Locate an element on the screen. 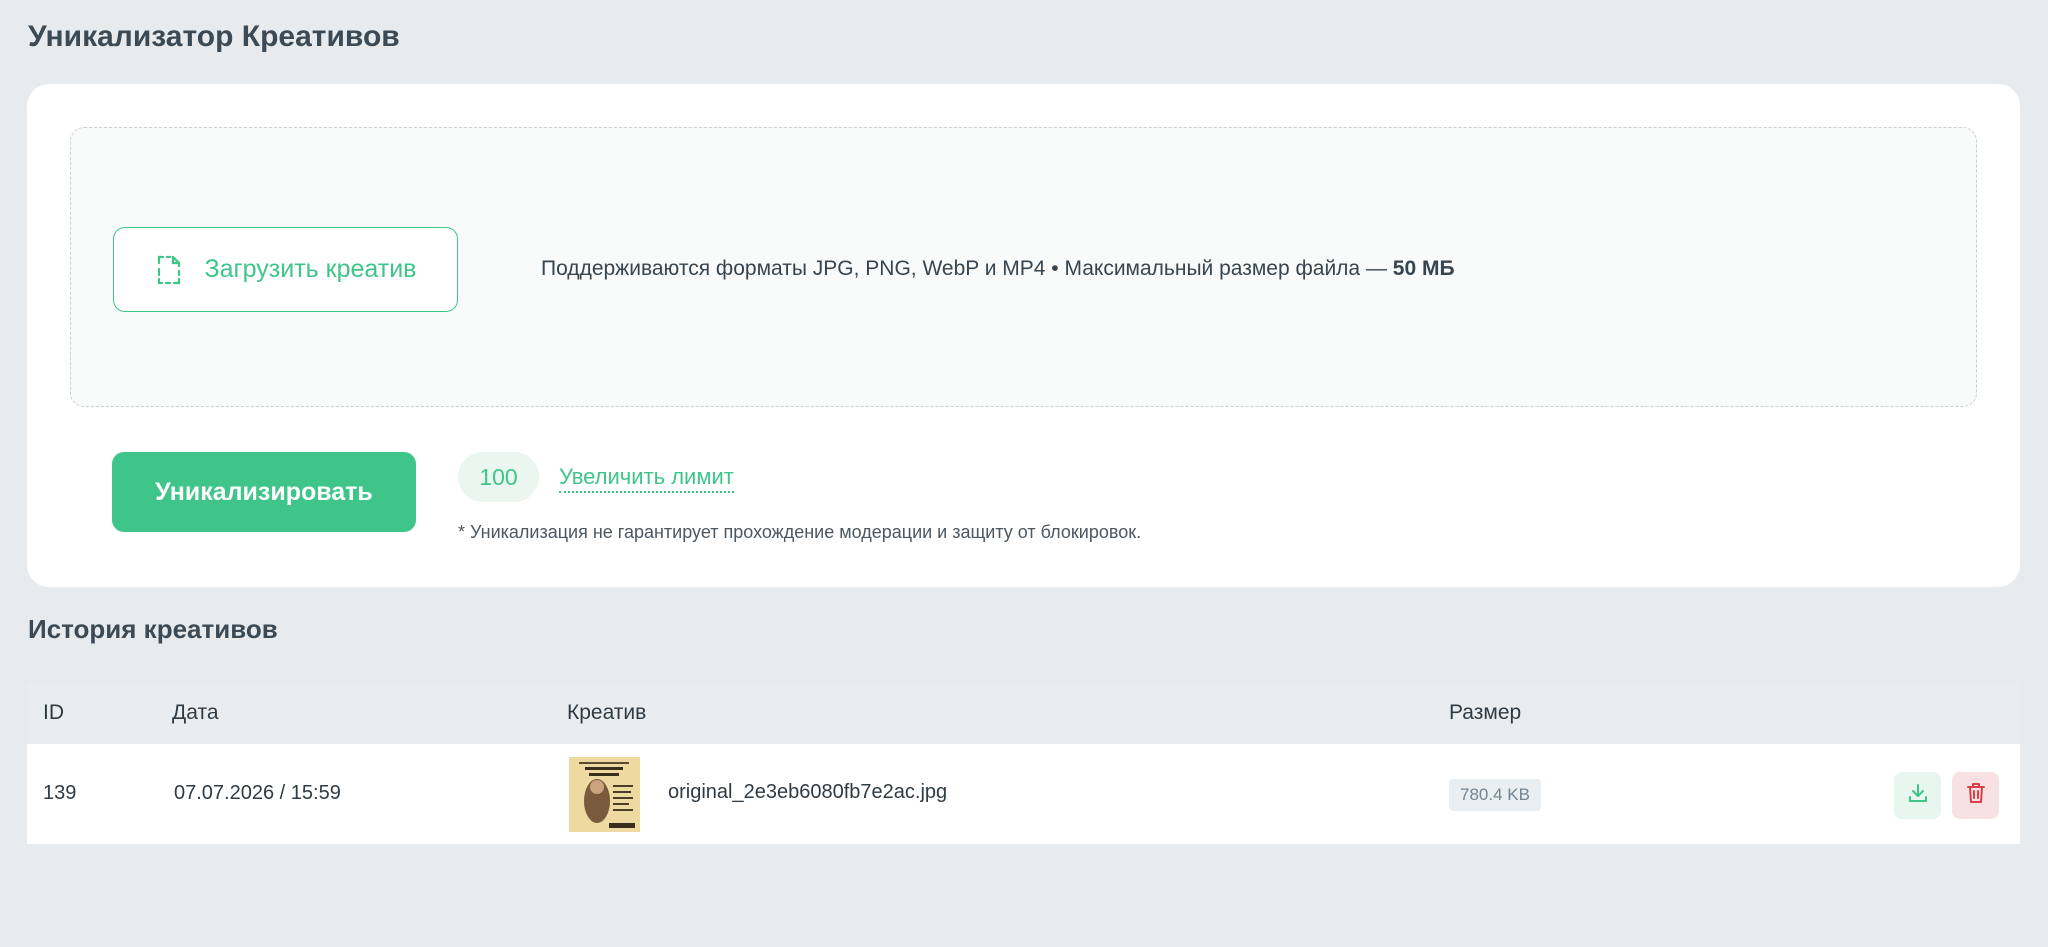 This screenshot has width=2048, height=947. upload-creative-label: Загрузить креатив is located at coordinates (310, 269).